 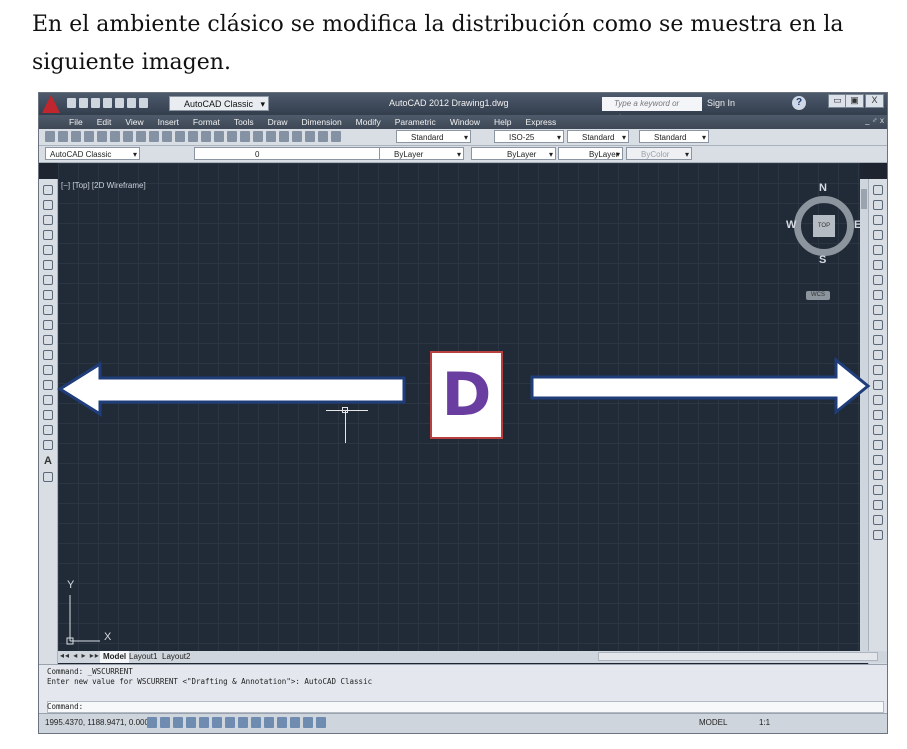 I want to click on right-arrow, so click(x=700, y=386).